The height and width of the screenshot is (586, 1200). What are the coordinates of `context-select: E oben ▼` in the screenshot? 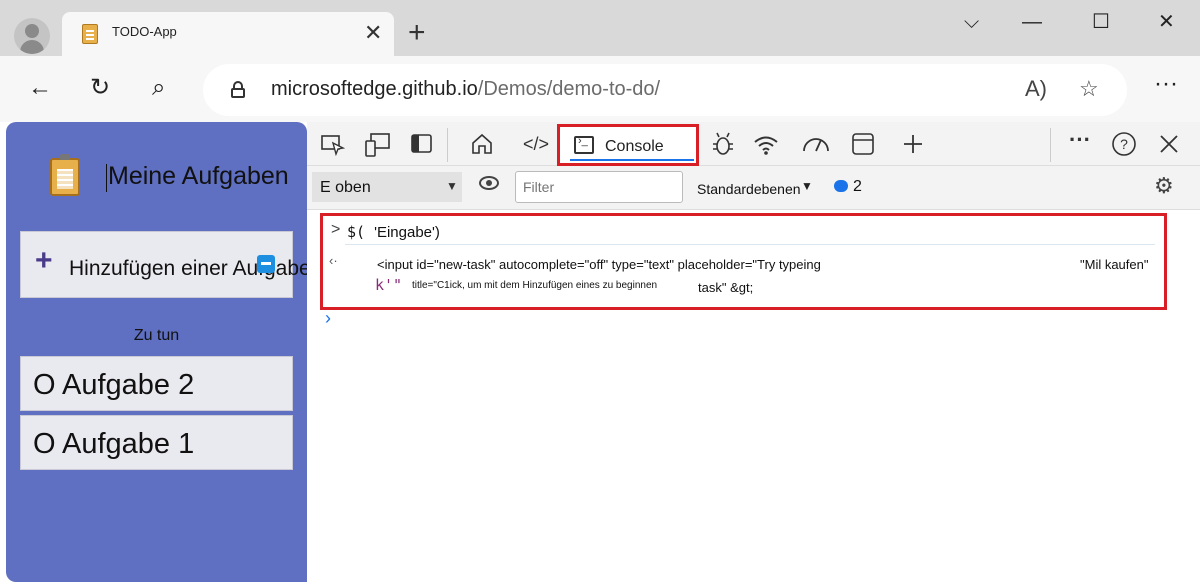 It's located at (387, 187).